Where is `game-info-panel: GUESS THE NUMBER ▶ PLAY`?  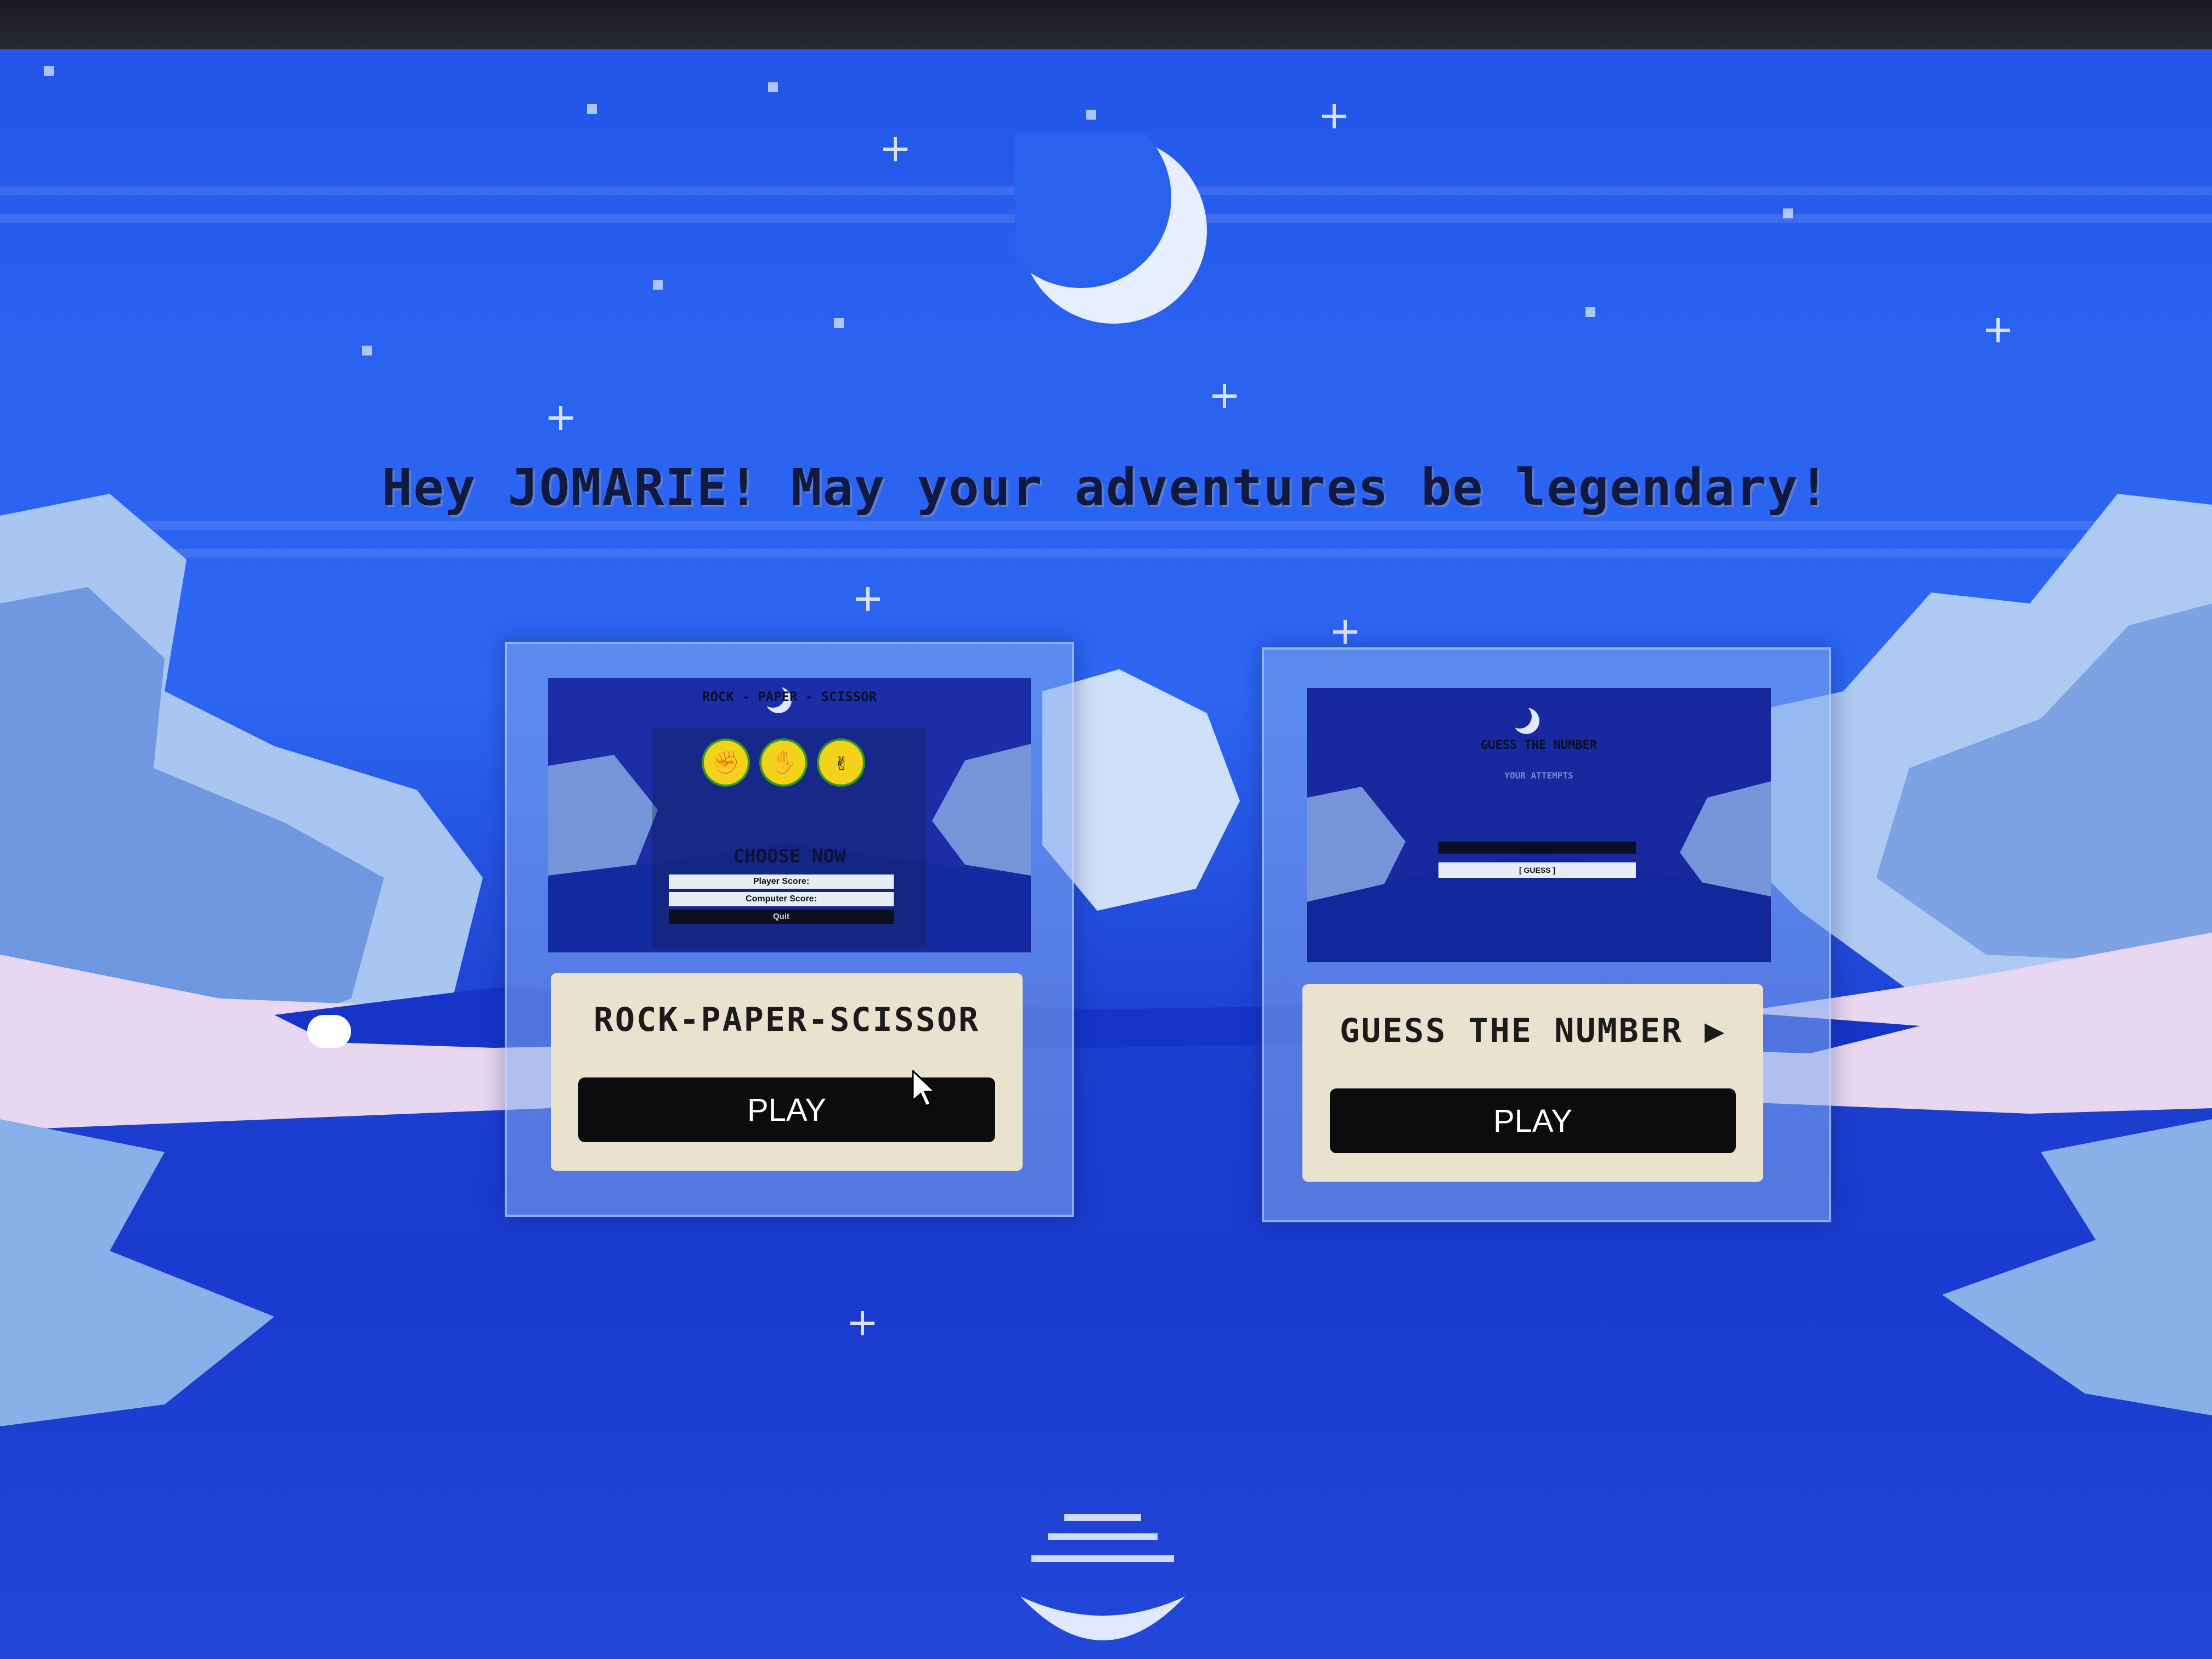
game-info-panel: GUESS THE NUMBER ▶ PLAY is located at coordinates (1532, 1083).